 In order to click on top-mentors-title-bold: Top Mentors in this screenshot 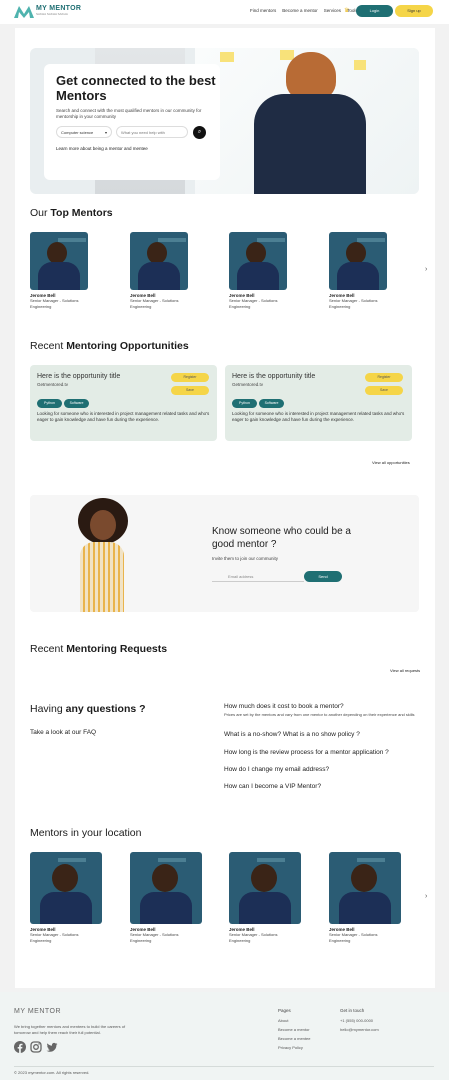, I will do `click(81, 213)`.